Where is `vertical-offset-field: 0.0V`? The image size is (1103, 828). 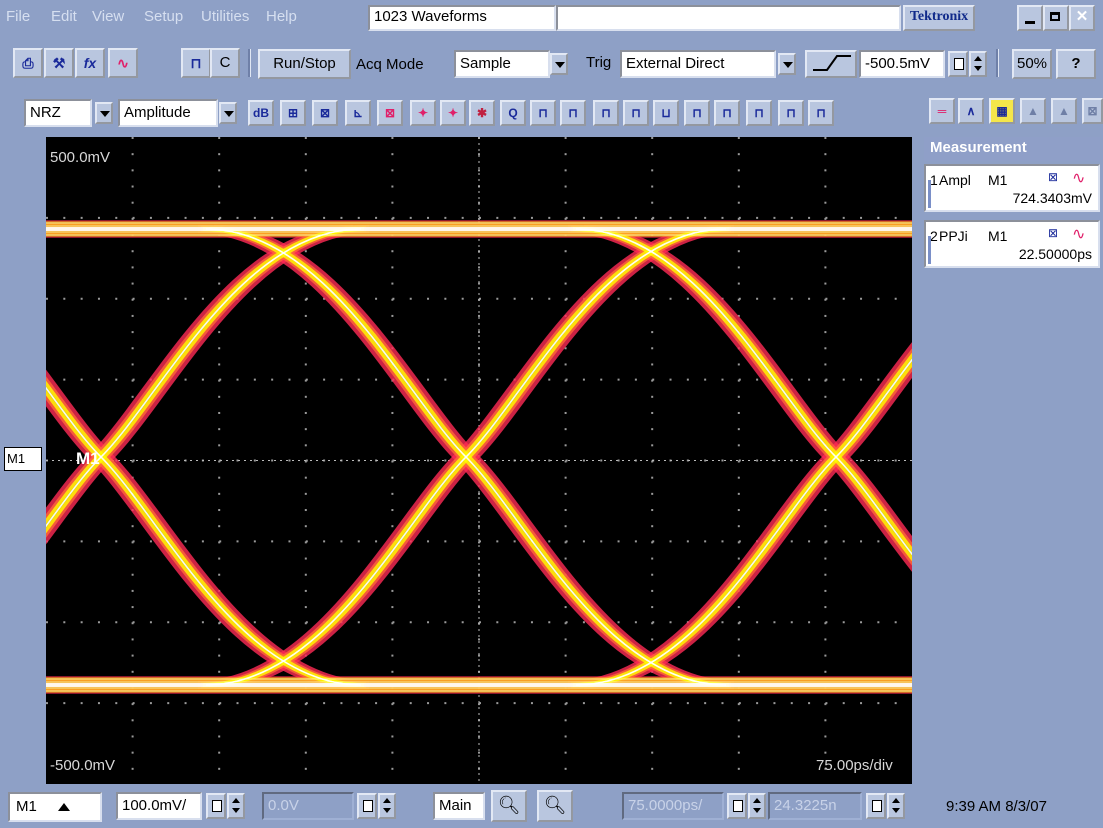 vertical-offset-field: 0.0V is located at coordinates (308, 806).